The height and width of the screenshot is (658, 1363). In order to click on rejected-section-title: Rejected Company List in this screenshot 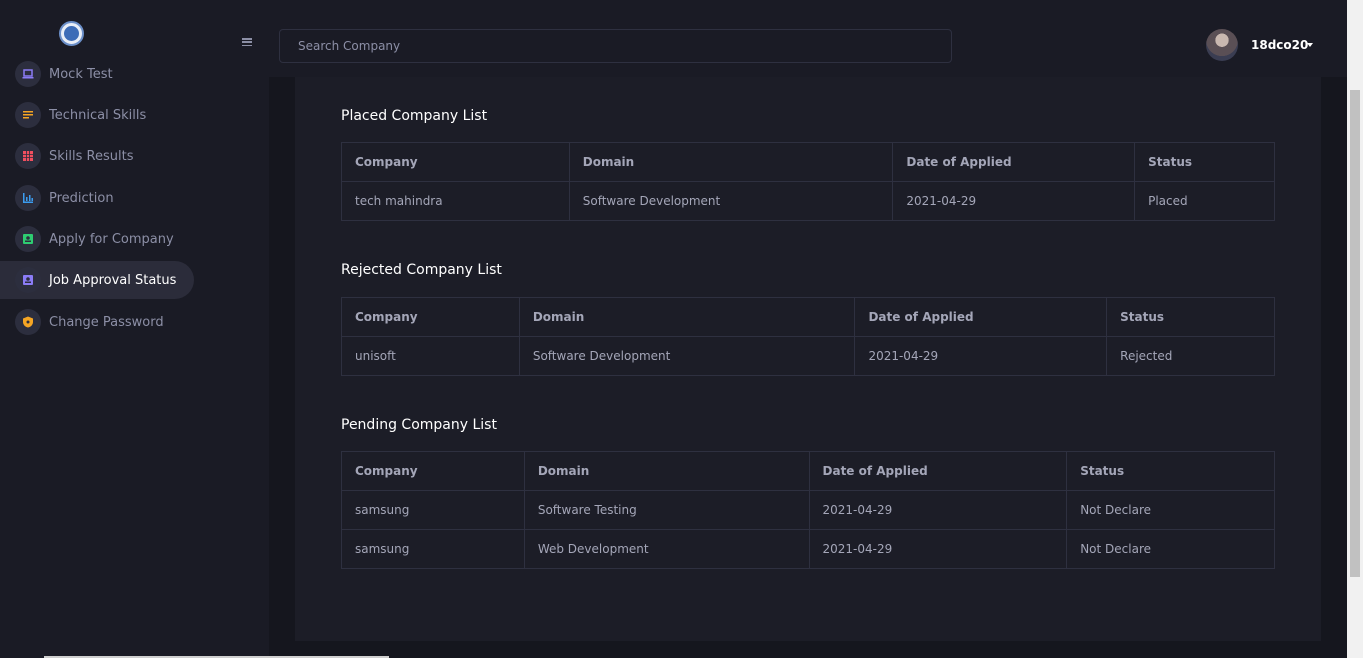, I will do `click(421, 270)`.